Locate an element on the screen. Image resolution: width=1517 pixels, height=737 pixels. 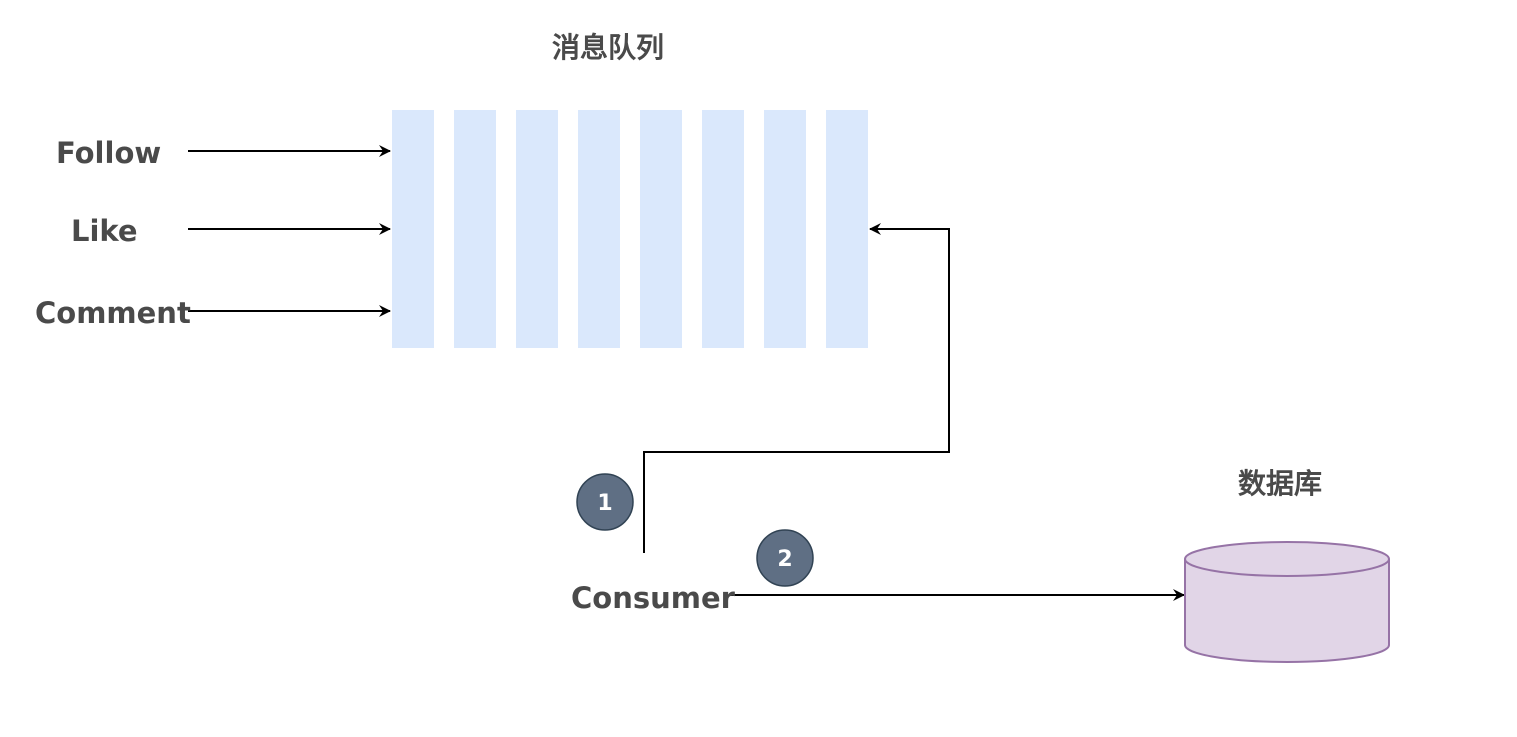
database-title: 数据库 is located at coordinates (1280, 483).